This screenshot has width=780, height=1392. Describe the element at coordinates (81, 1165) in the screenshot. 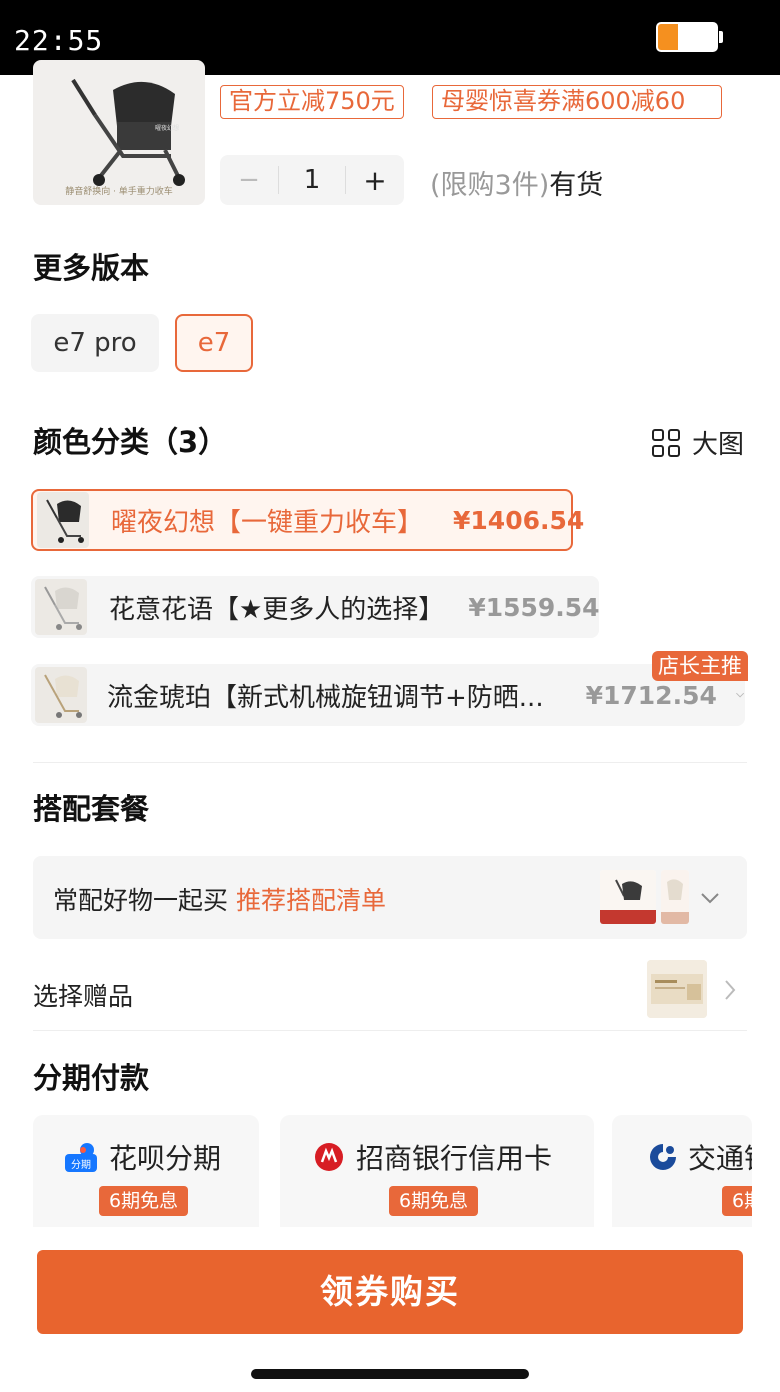

I see `svg-text: 分期` at that location.